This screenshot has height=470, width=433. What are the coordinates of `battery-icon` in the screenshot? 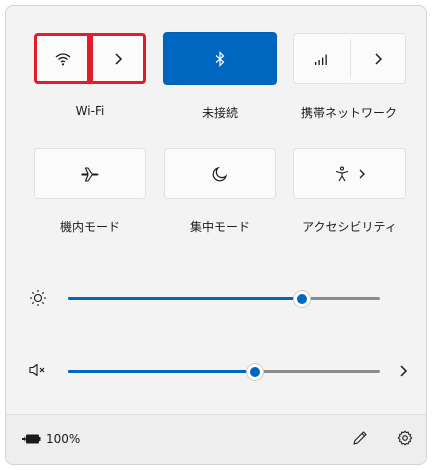 It's located at (31, 439).